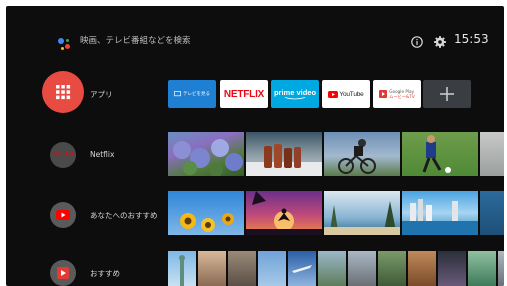 This screenshot has height=286, width=507. I want to click on statue-of-liberty-image, so click(182, 270).